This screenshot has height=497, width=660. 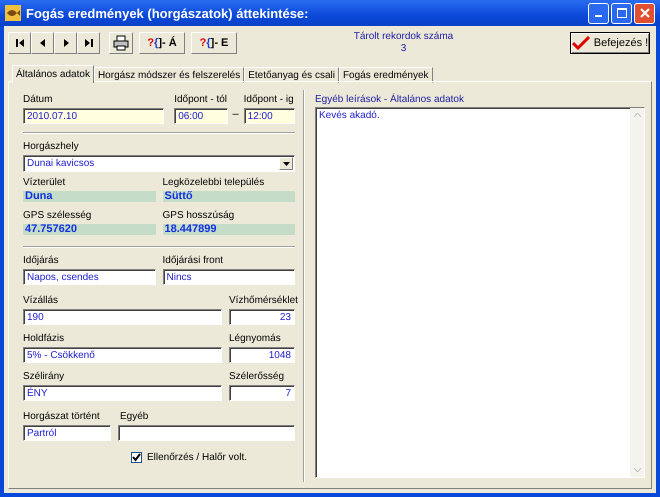 I want to click on input-field: 190, so click(x=122, y=317).